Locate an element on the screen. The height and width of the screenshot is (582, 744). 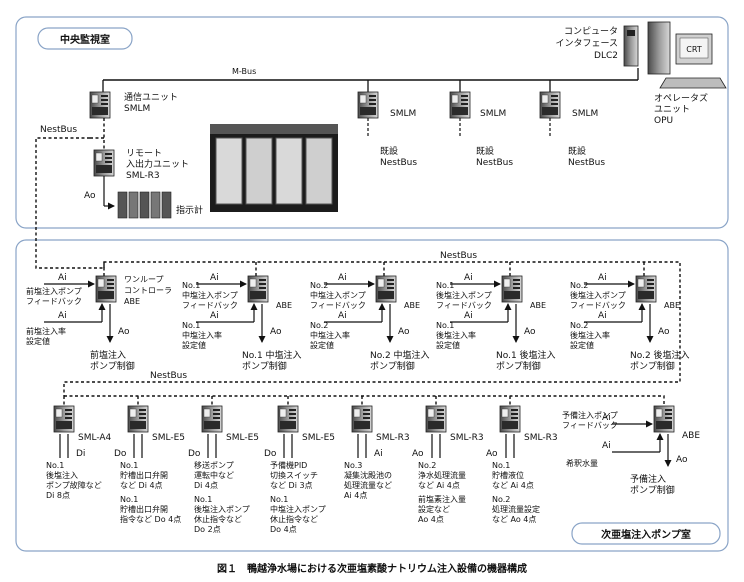
abe-out-3-1: ポンプ制御 is located at coordinates (392, 366).